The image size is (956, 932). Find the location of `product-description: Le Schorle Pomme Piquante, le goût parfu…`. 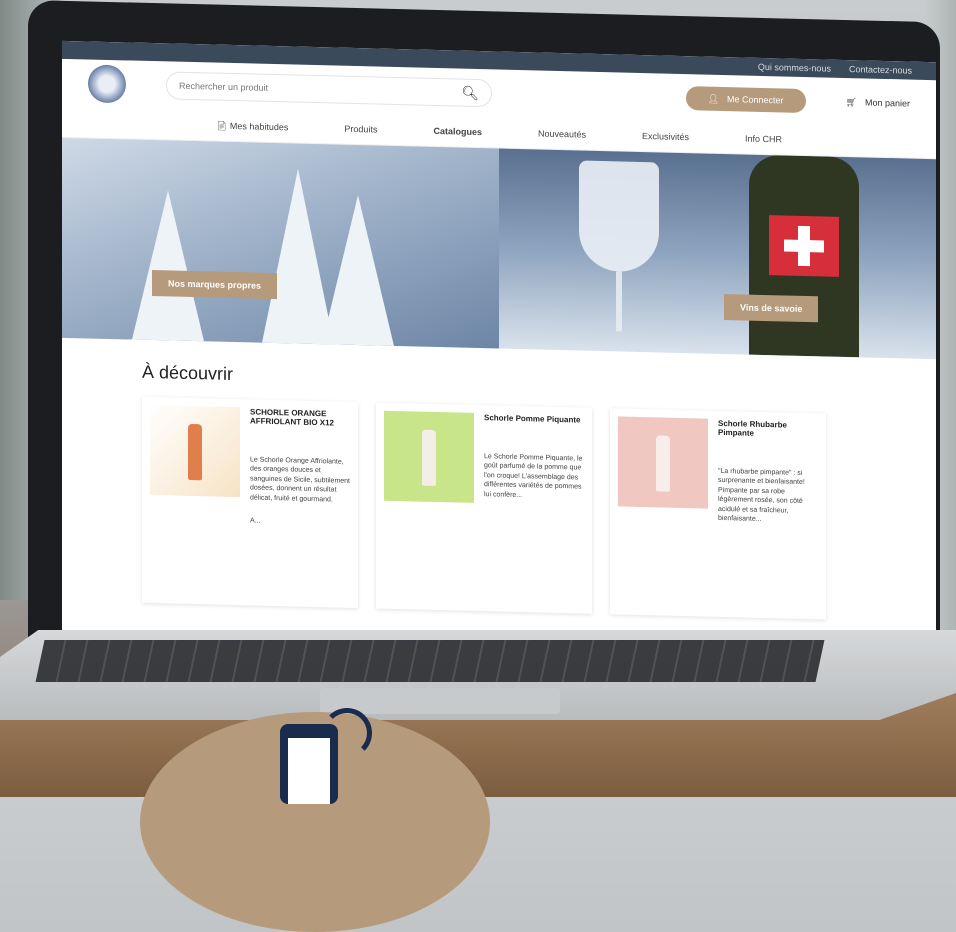

product-description: Le Schorle Pomme Piquante, le goût parfu… is located at coordinates (533, 476).